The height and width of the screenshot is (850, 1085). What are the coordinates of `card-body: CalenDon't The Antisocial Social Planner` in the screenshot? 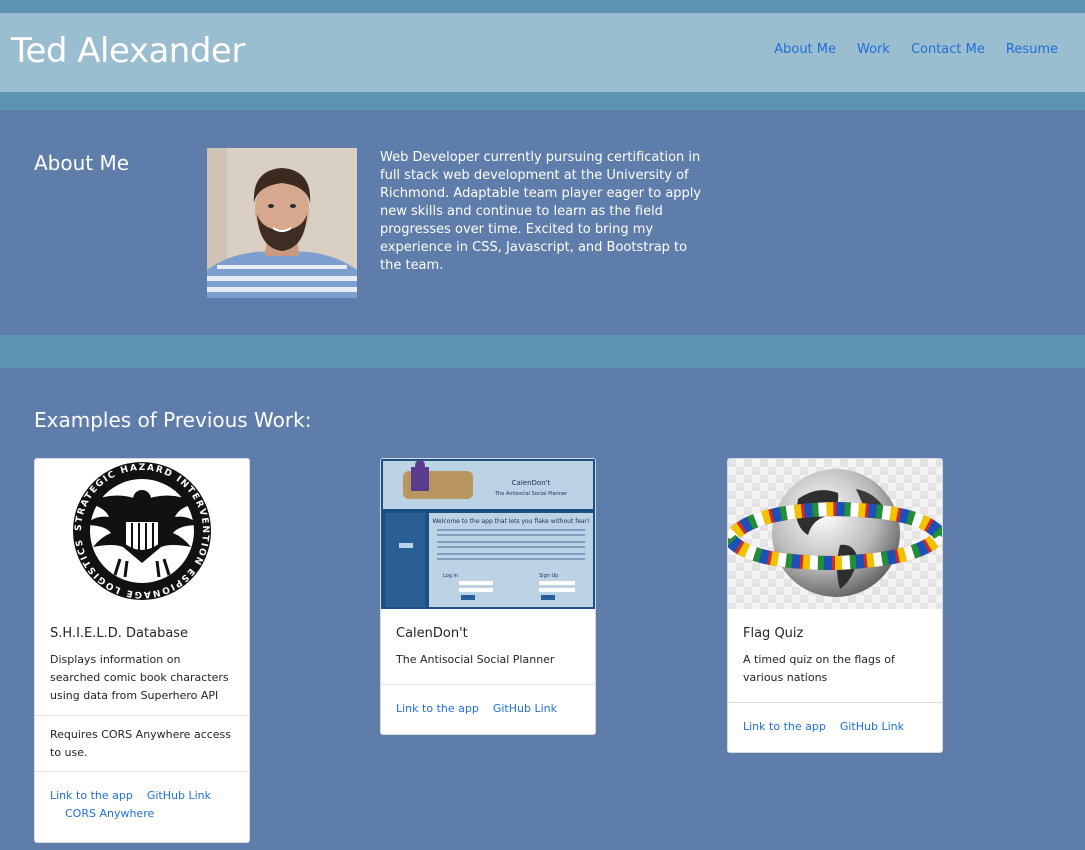 It's located at (488, 646).